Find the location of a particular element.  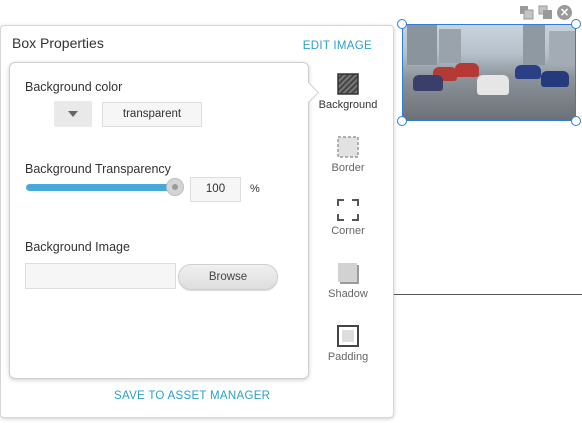

tool-background: Background is located at coordinates (348, 92).